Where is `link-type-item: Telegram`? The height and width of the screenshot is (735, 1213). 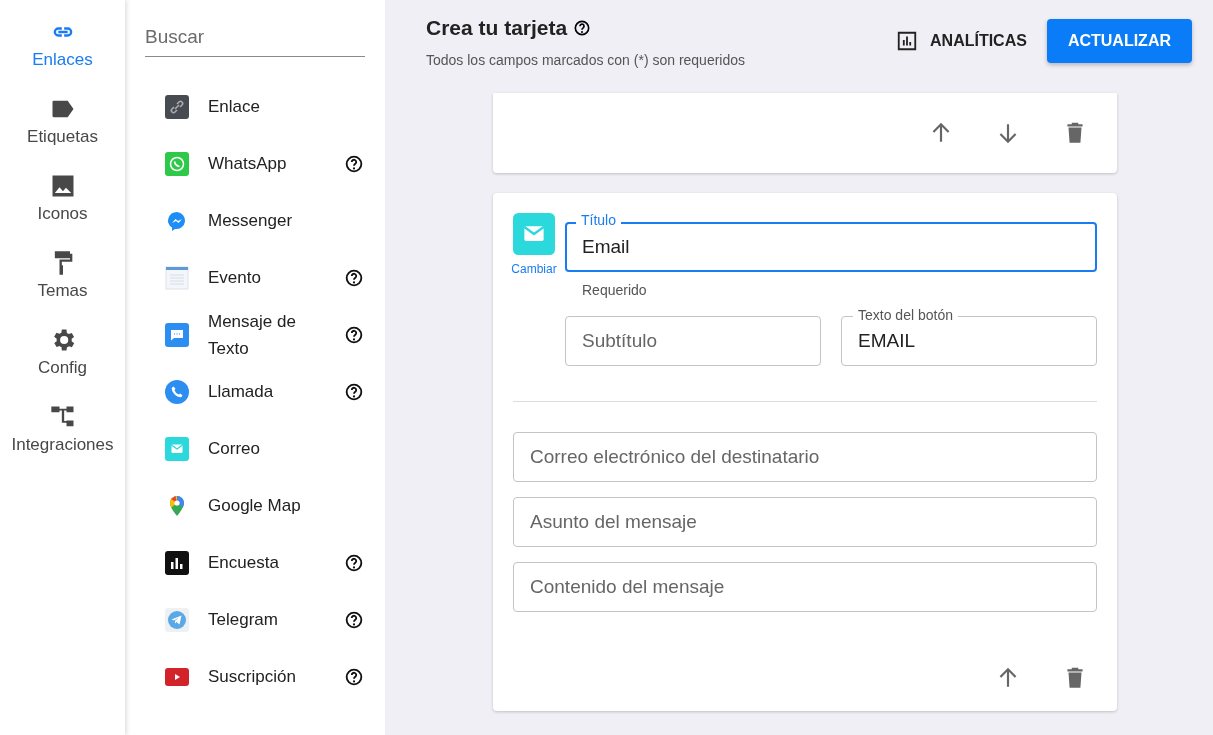 link-type-item: Telegram is located at coordinates (255, 619).